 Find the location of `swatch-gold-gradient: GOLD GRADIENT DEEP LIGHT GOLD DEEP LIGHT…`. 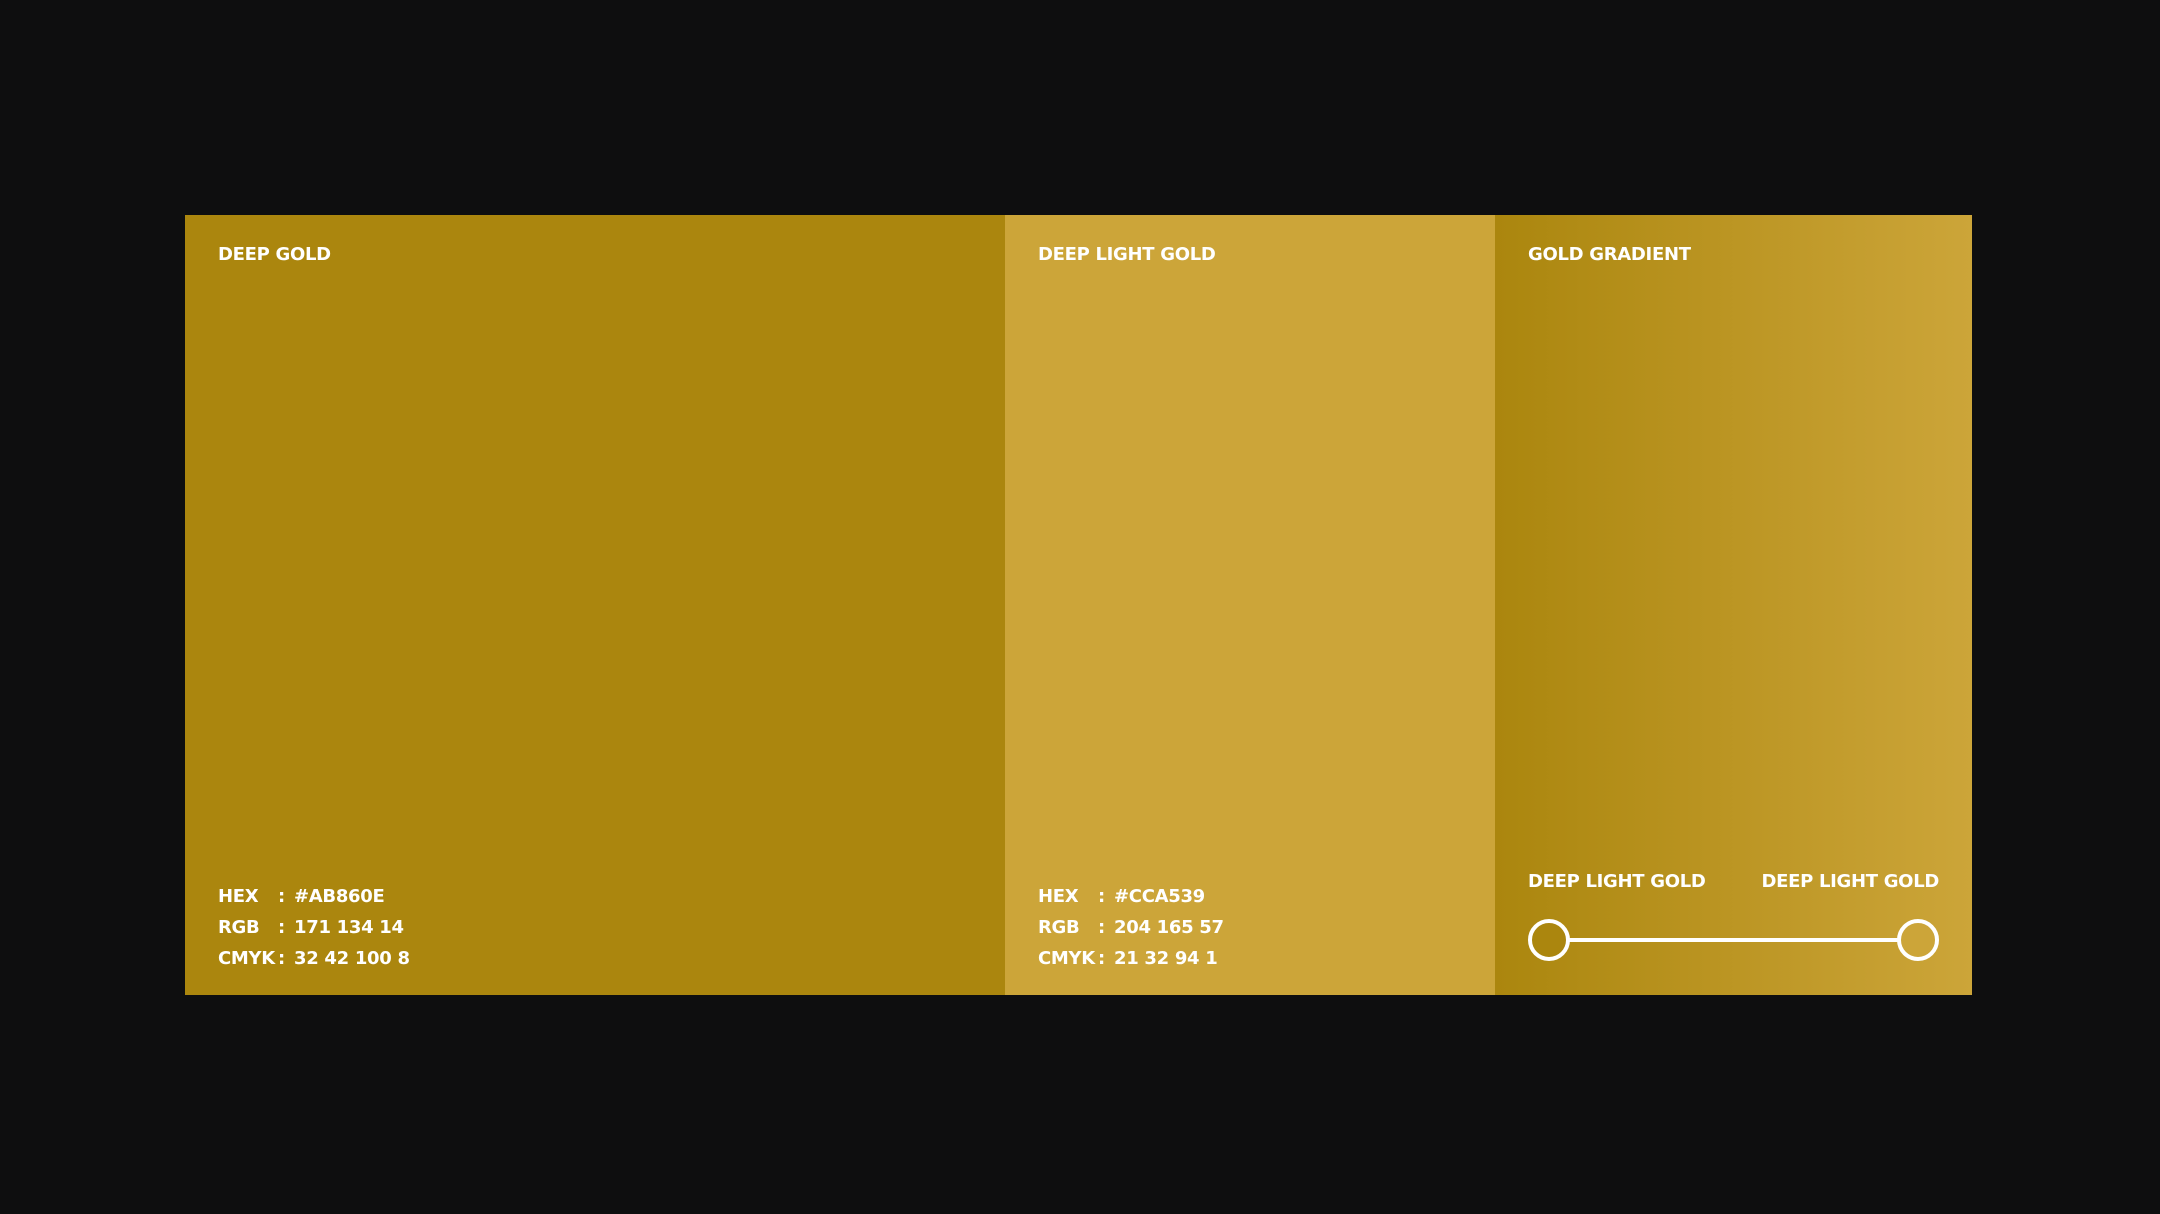

swatch-gold-gradient: GOLD GRADIENT DEEP LIGHT GOLD DEEP LIGHT… is located at coordinates (1733, 605).